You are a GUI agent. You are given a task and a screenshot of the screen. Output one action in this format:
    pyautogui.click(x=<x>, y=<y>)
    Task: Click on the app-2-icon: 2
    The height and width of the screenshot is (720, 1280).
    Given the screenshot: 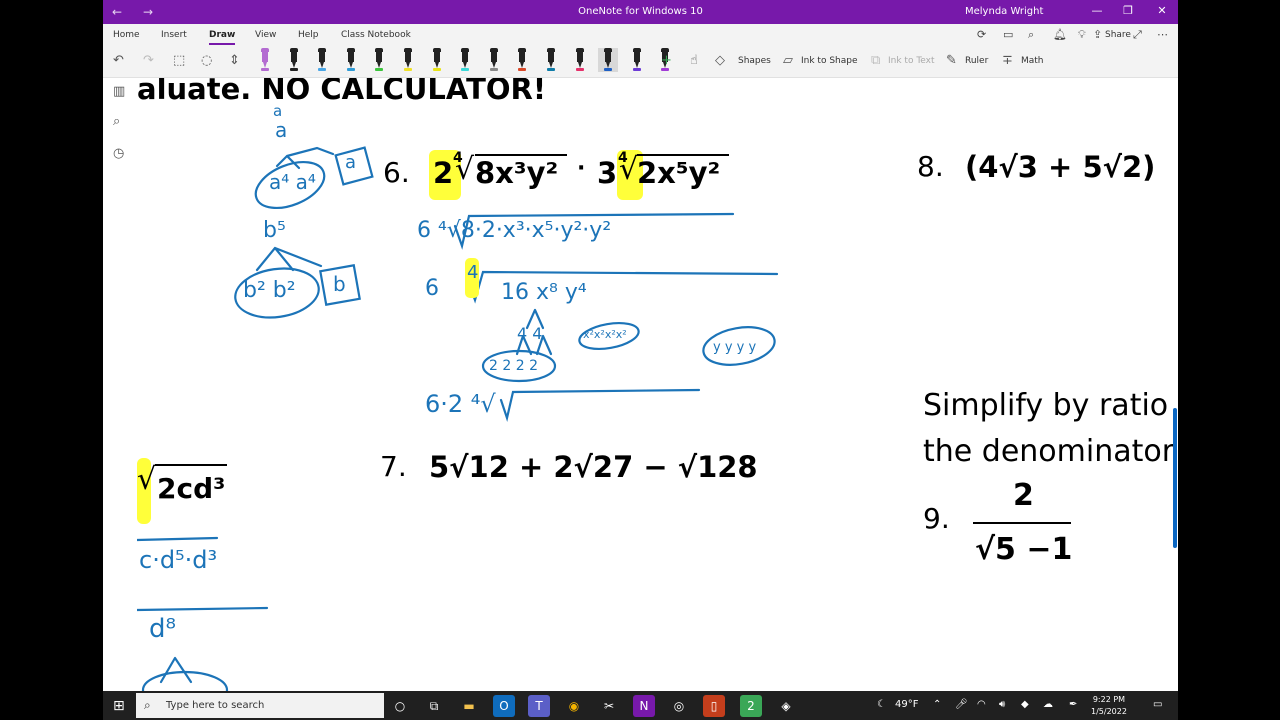 What is the action you would take?
    pyautogui.click(x=751, y=706)
    